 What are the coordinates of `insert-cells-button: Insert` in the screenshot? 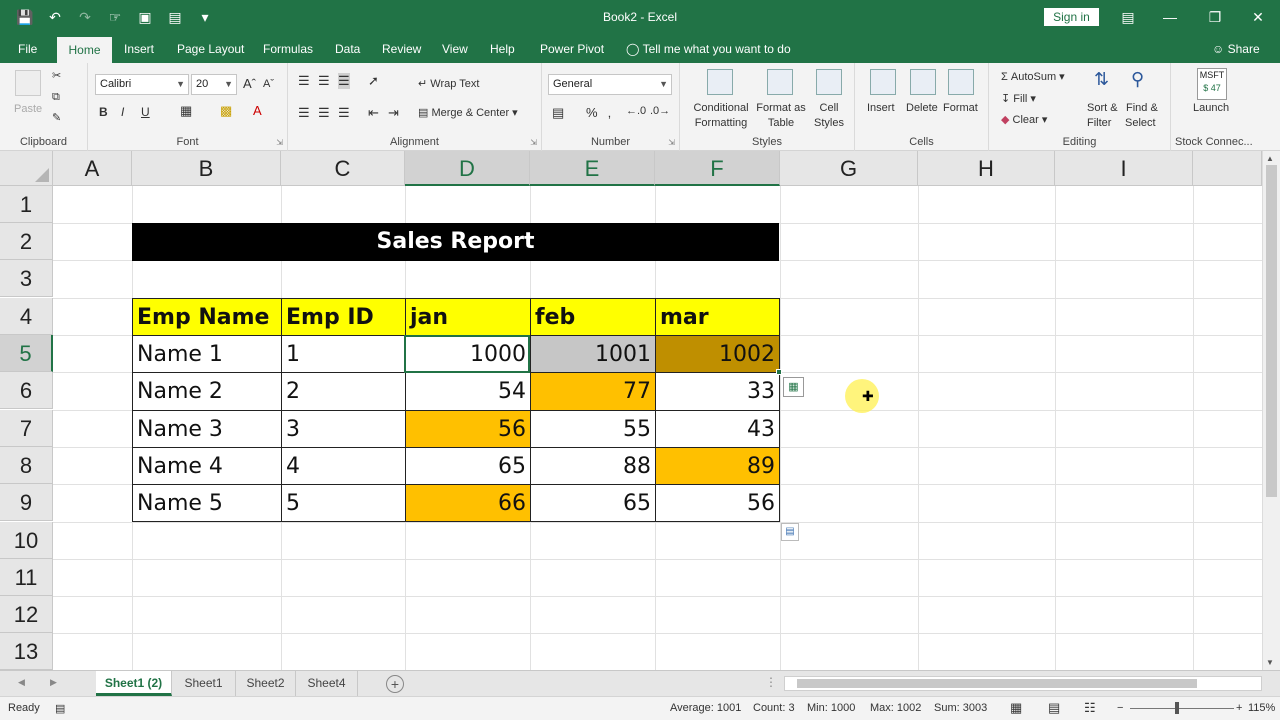 It's located at (881, 108).